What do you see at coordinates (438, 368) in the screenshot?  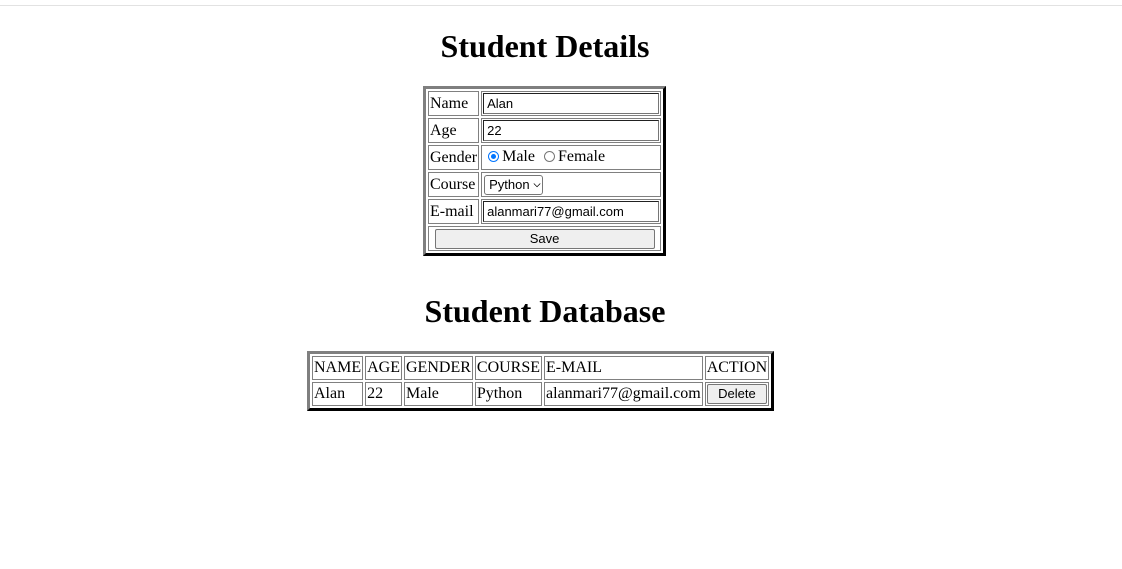 I see `header-gender: GENDER` at bounding box center [438, 368].